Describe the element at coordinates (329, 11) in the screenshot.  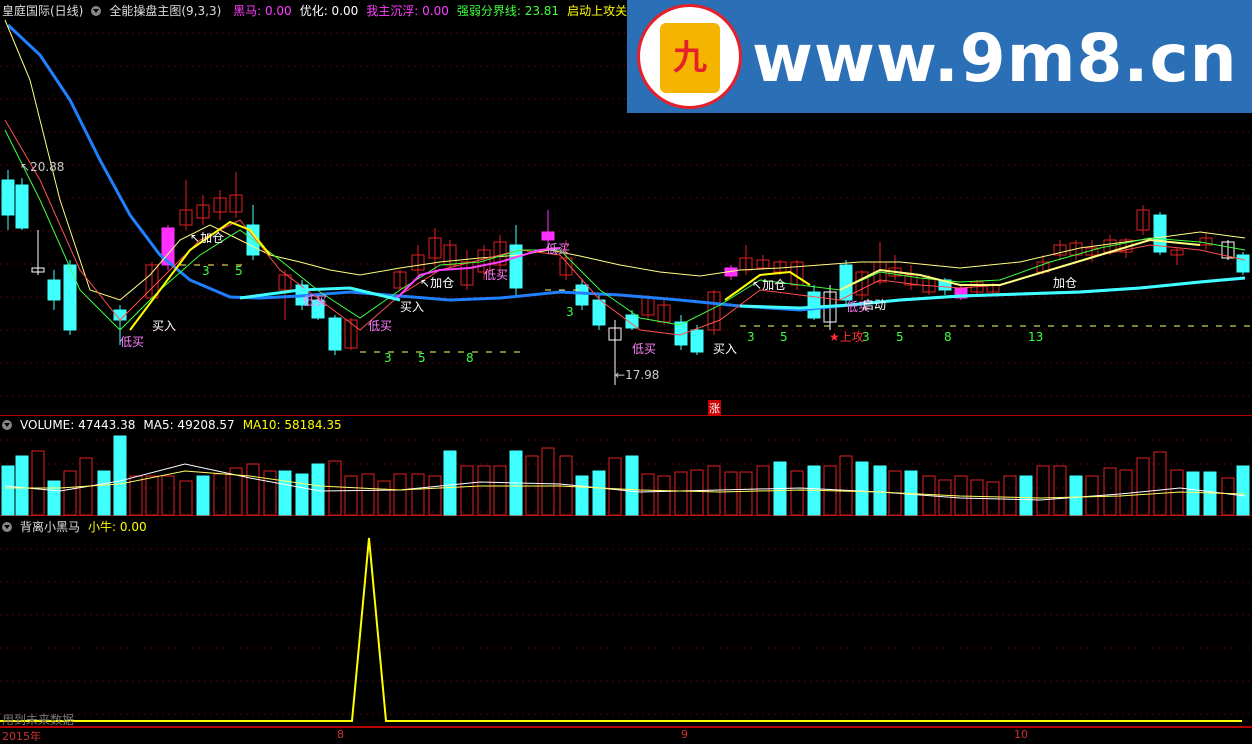
I see `value-youhua: 优化: 0.00` at that location.